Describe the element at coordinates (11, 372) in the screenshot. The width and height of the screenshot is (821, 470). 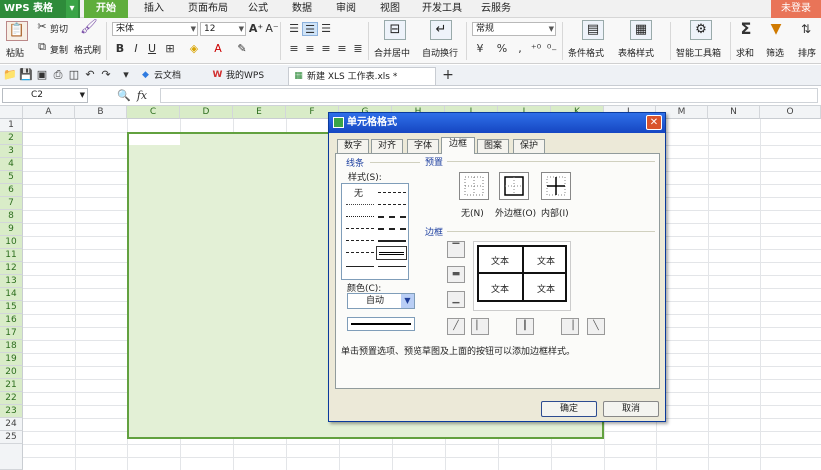
I see `row-header: 20` at that location.